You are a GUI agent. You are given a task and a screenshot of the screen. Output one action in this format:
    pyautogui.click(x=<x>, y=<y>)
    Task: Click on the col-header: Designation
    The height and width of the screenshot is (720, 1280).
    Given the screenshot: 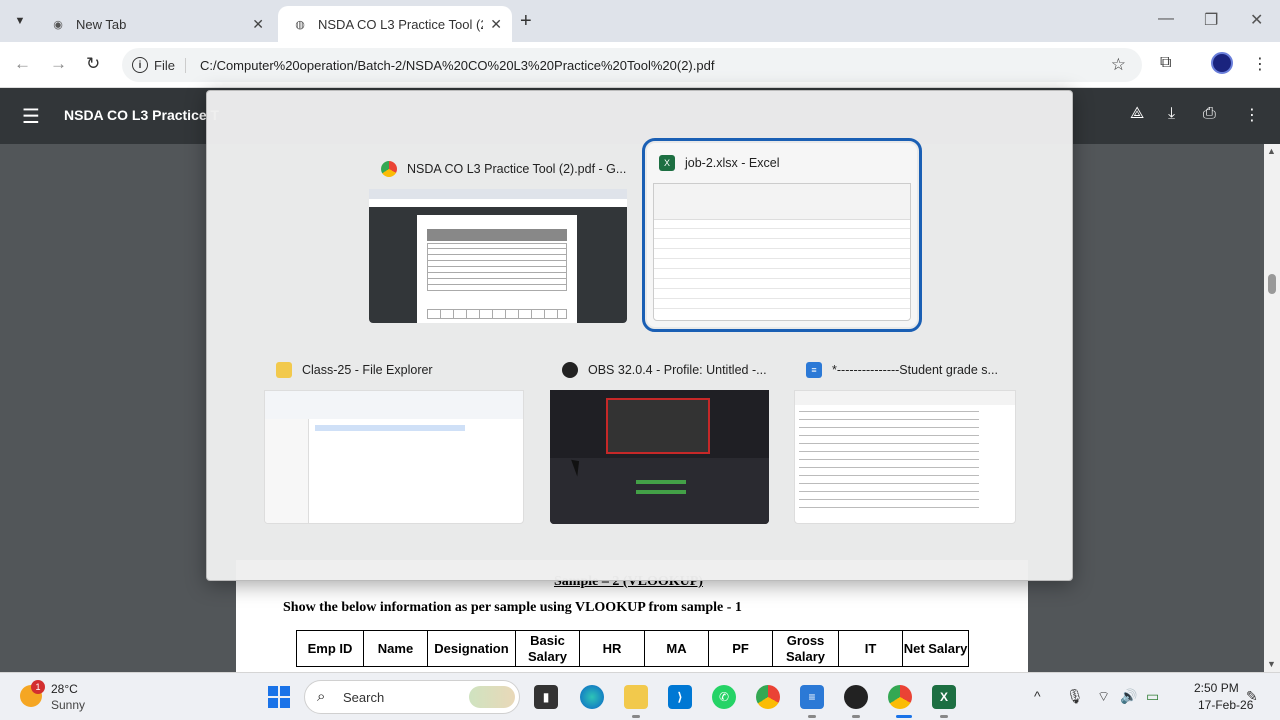 What is the action you would take?
    pyautogui.click(x=471, y=648)
    